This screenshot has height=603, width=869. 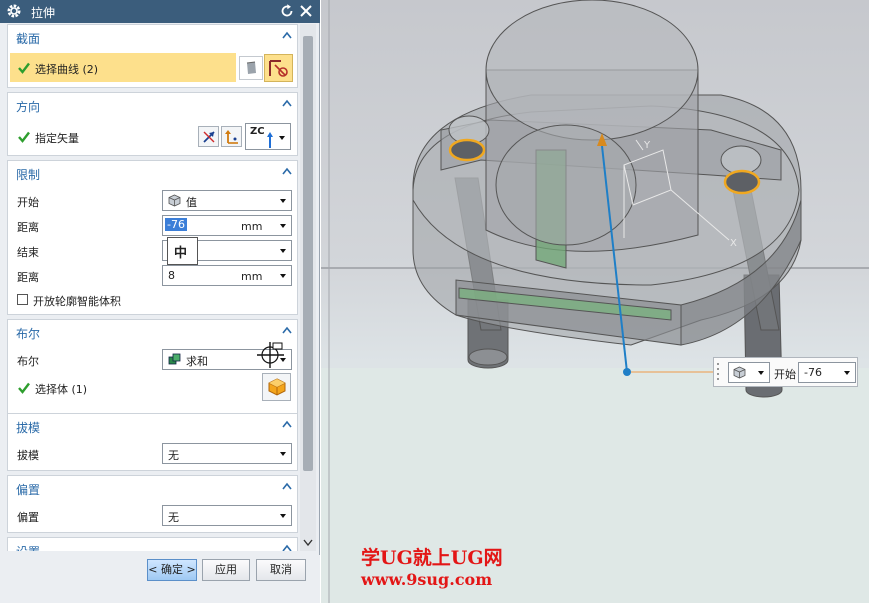 What do you see at coordinates (647, 145) in the screenshot?
I see `axis-label-y: Y` at bounding box center [647, 145].